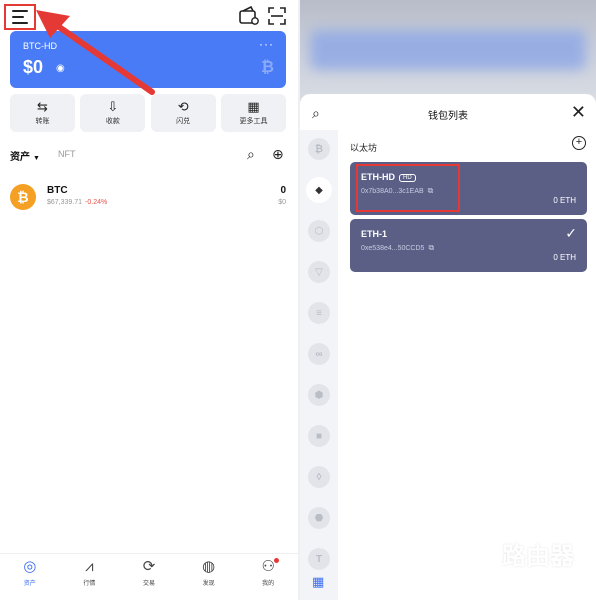 This screenshot has height=600, width=596. Describe the element at coordinates (67, 154) in the screenshot. I see `tab-nft: NFT` at that location.